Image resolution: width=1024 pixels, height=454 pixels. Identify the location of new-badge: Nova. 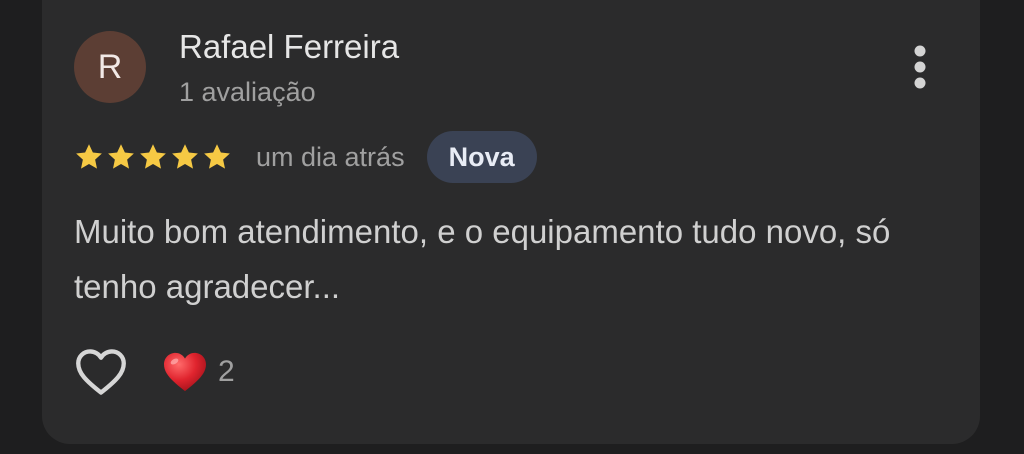
(481, 157).